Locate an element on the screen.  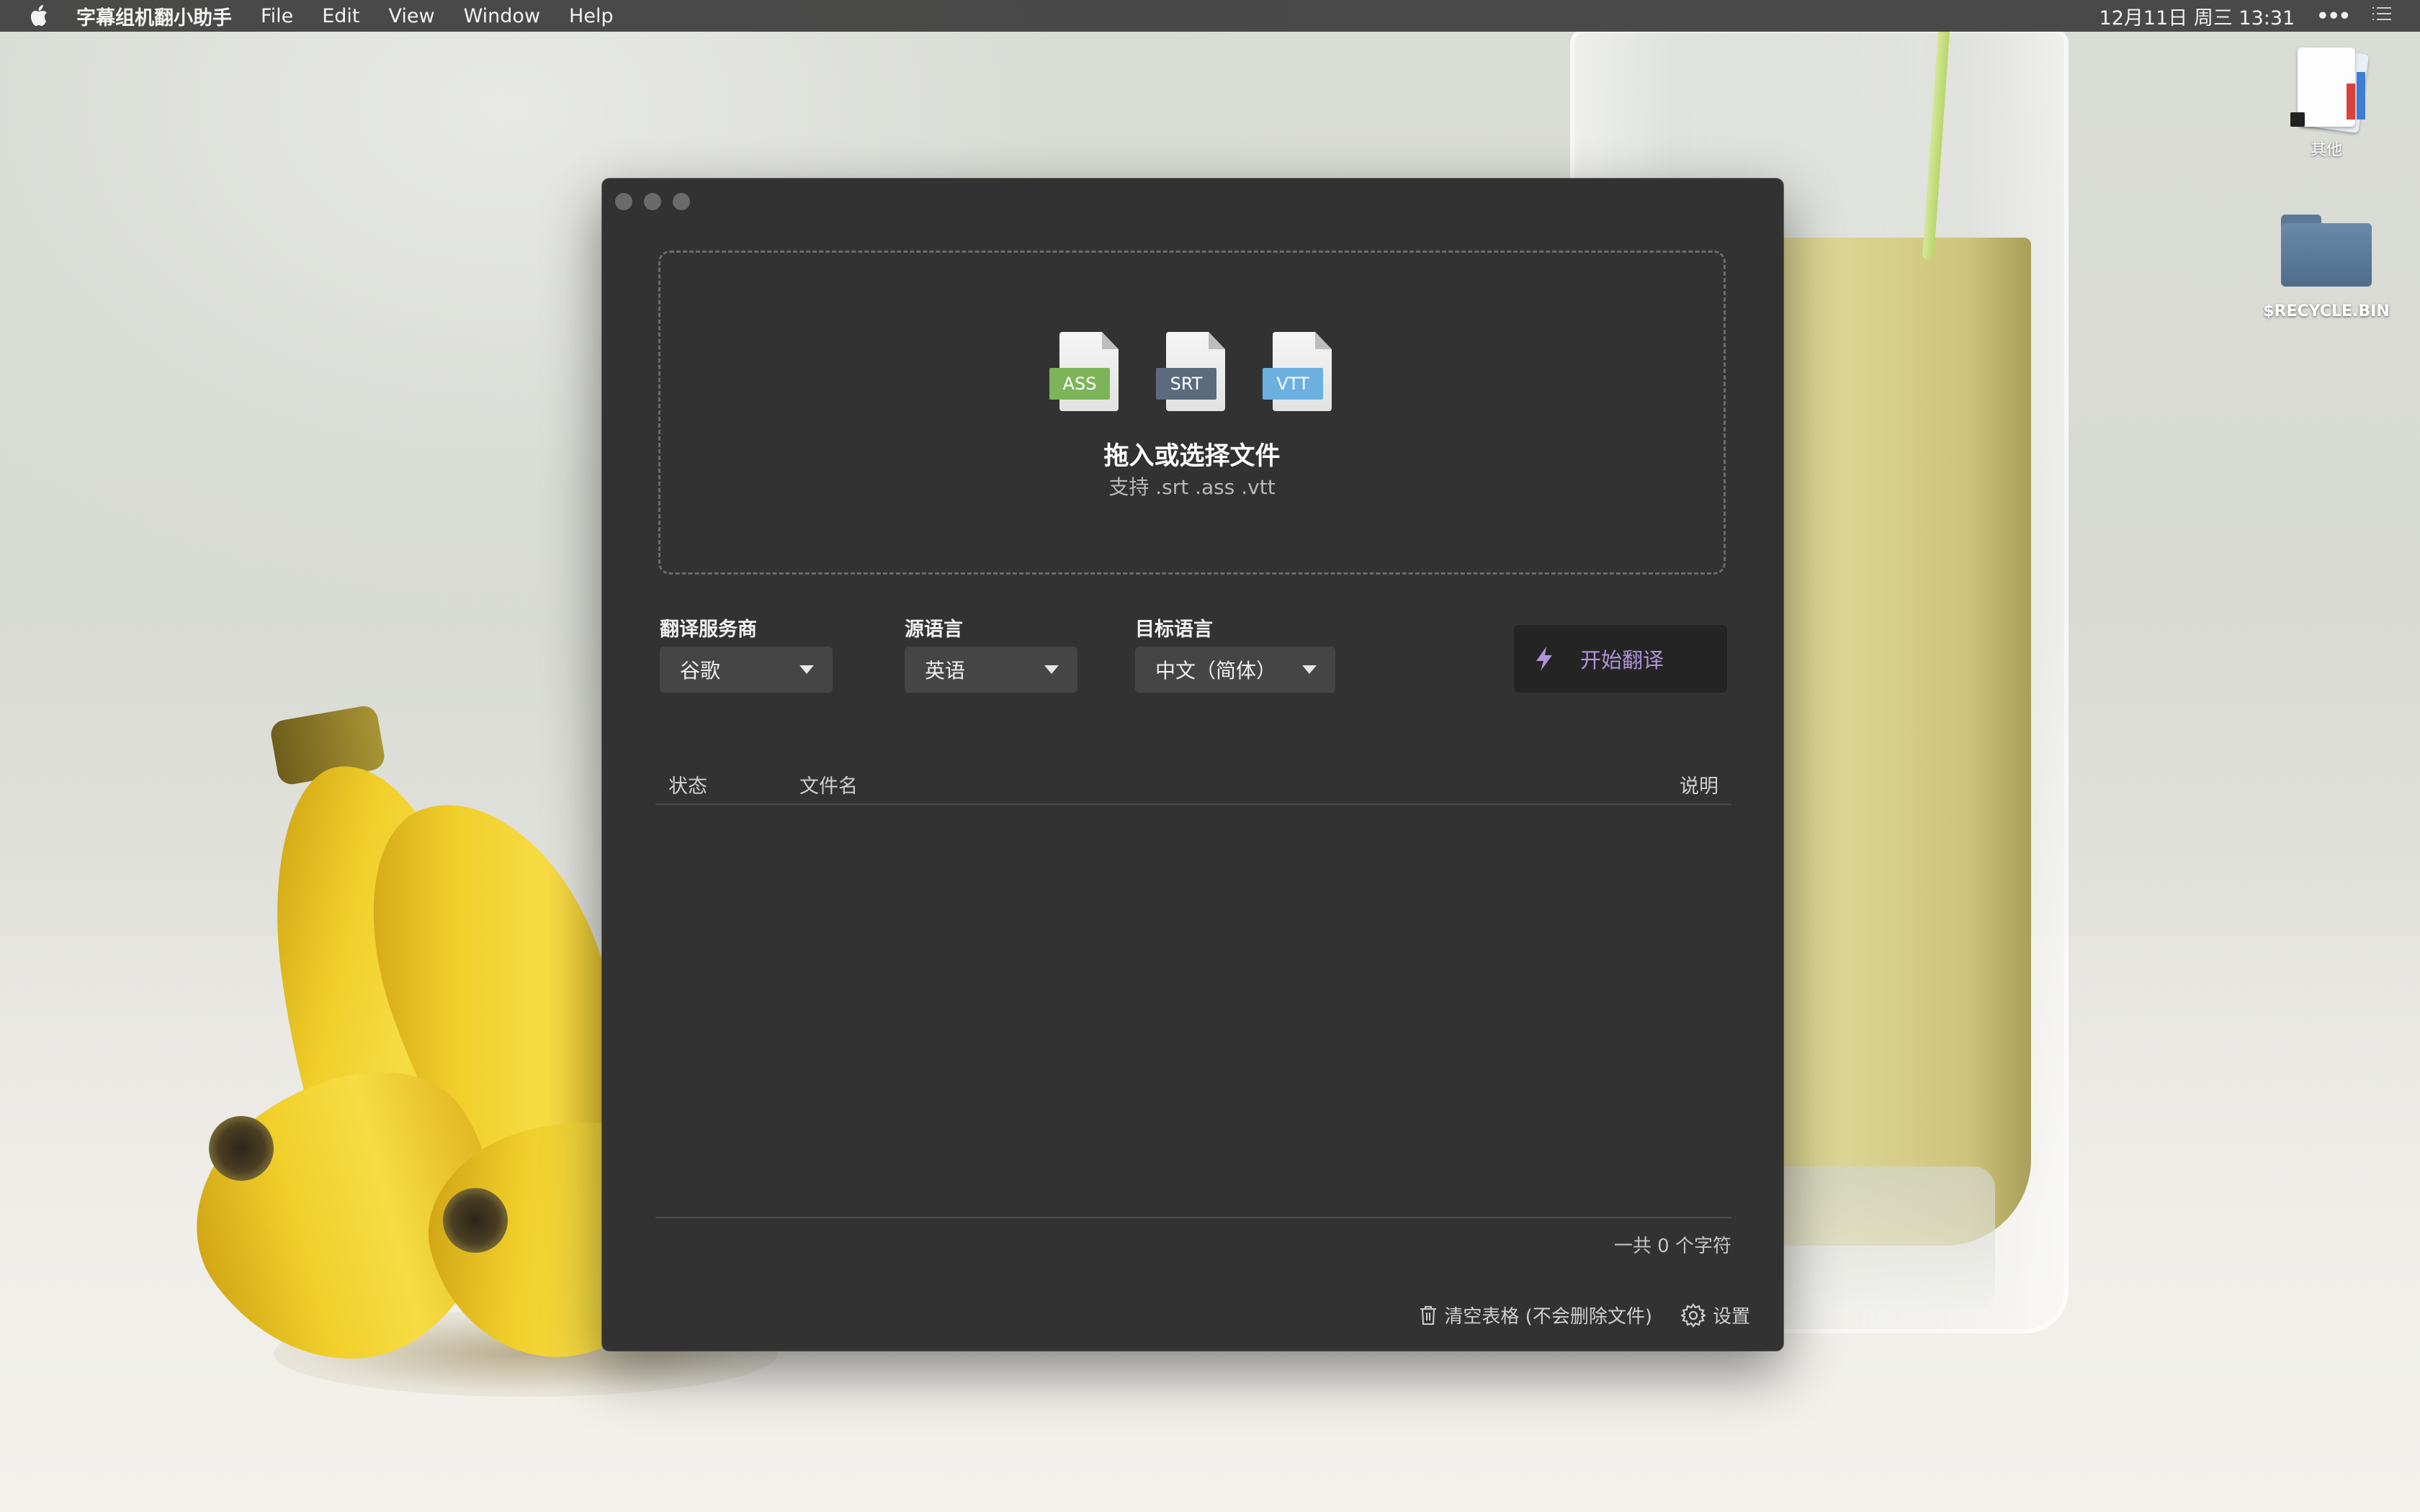
minimize-button is located at coordinates (652, 201).